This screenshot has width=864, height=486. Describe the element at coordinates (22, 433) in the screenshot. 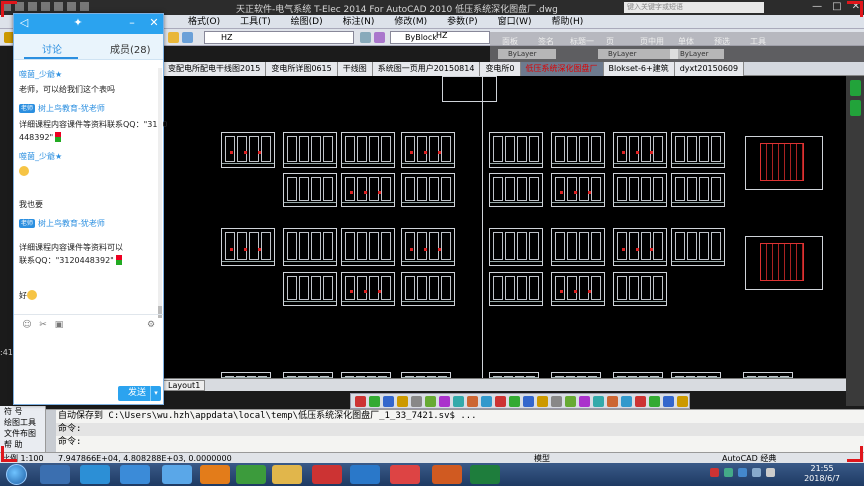

I see `tz-menu-item: 文件布图` at that location.